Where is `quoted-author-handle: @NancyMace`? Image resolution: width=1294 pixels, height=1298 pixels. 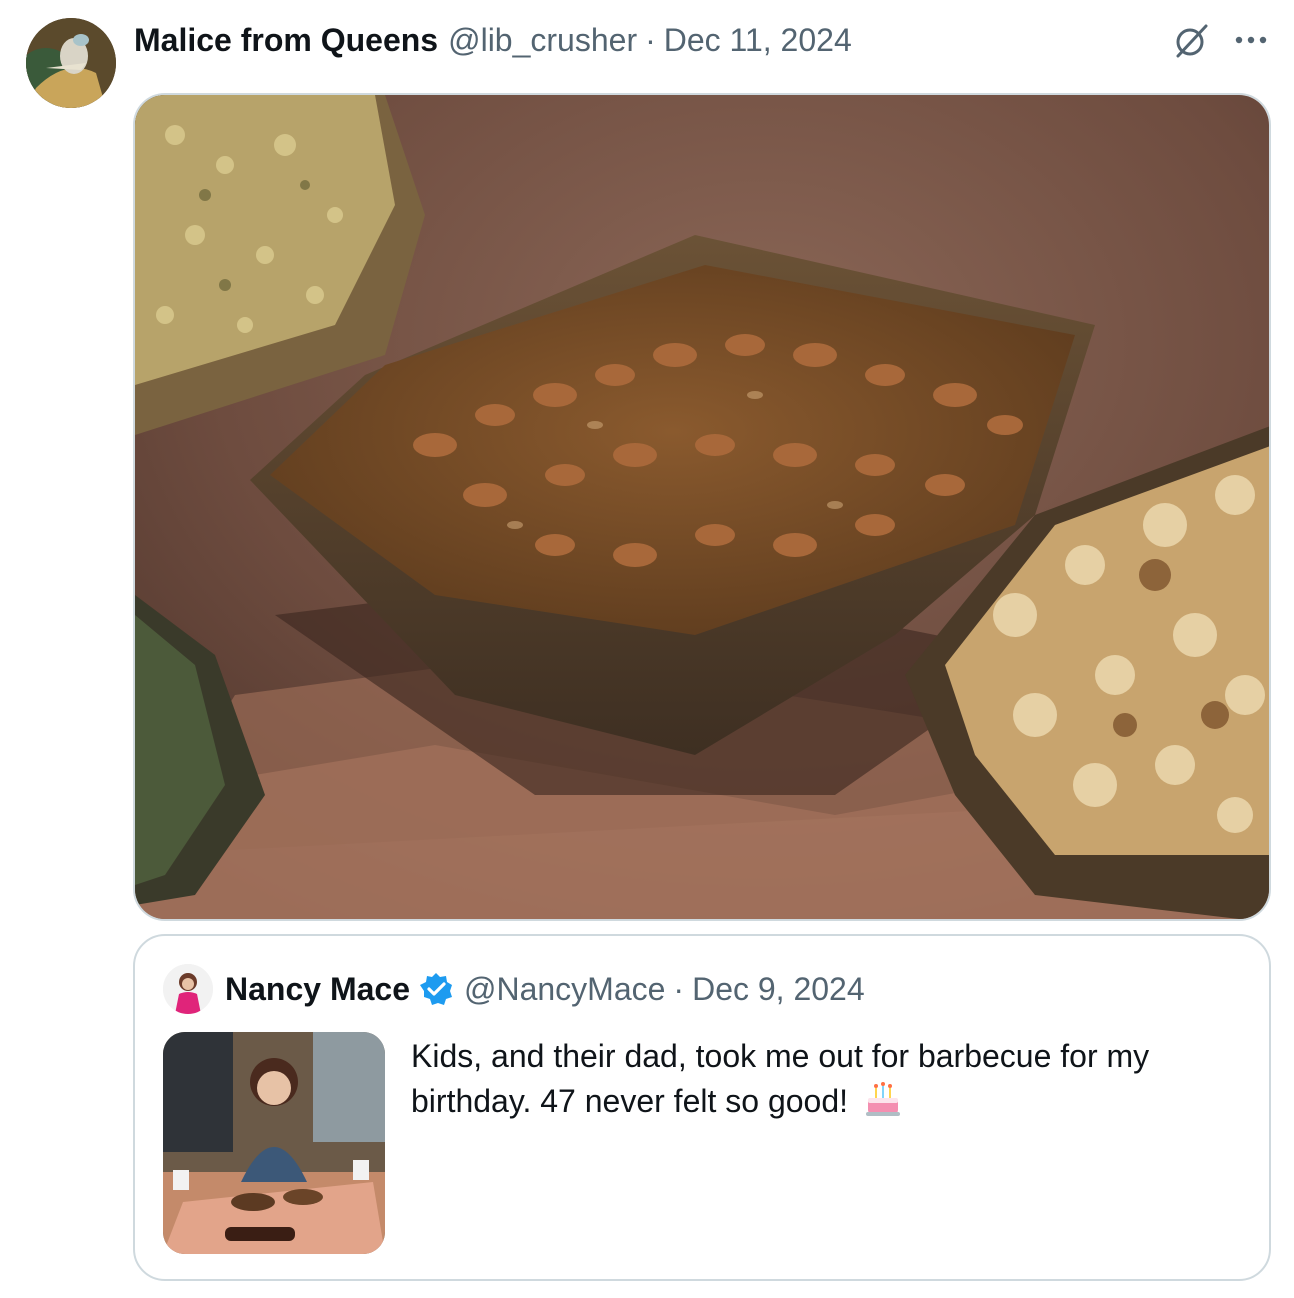 quoted-author-handle: @NancyMace is located at coordinates (564, 989).